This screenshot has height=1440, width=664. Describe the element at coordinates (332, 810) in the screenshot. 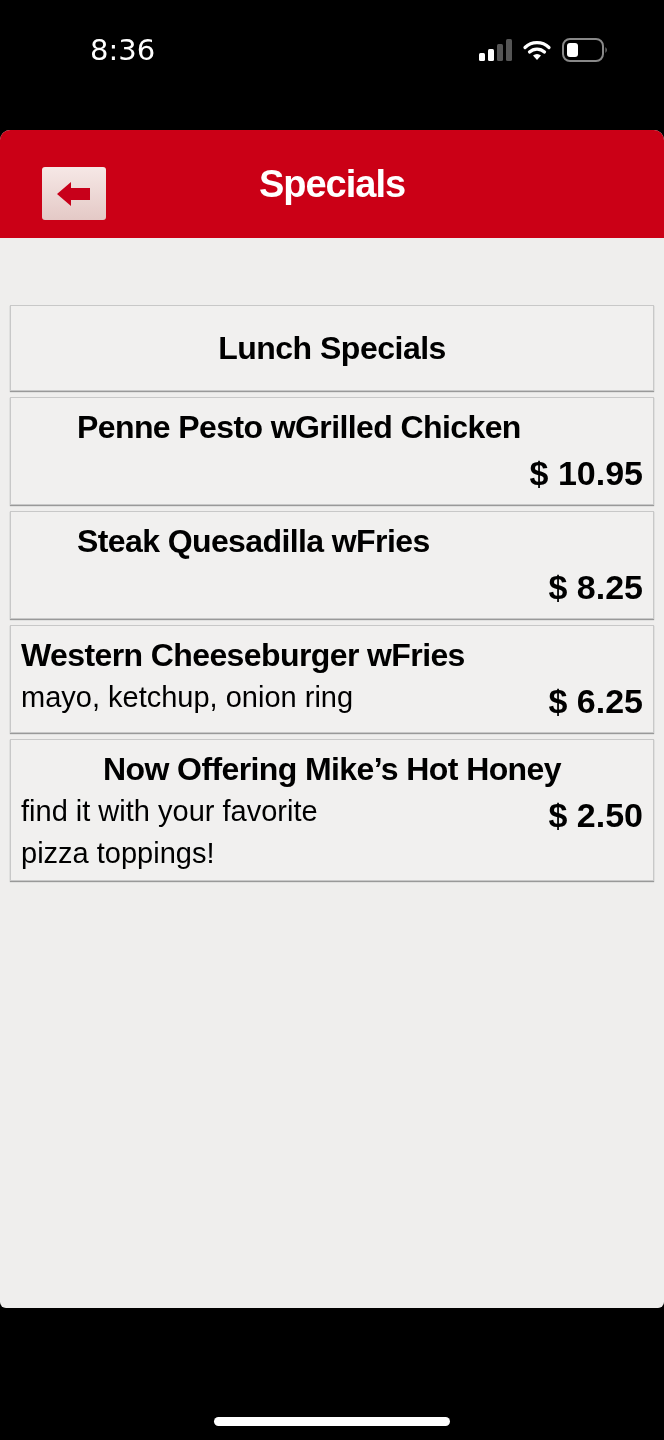

I see `menu-item-card: Now Offering Mike’s Hot Honey find it with your favorite pizza toppings! $ 2.50` at that location.